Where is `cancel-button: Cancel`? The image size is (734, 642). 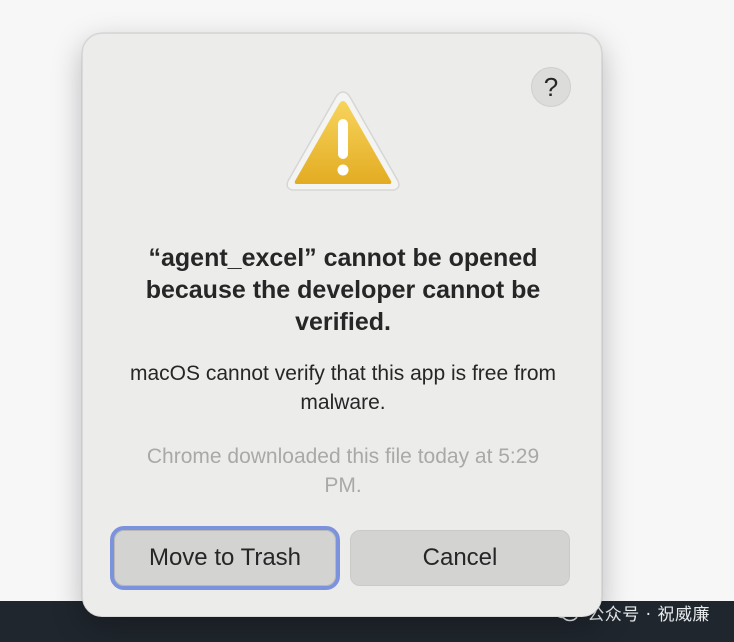
cancel-button: Cancel is located at coordinates (460, 558).